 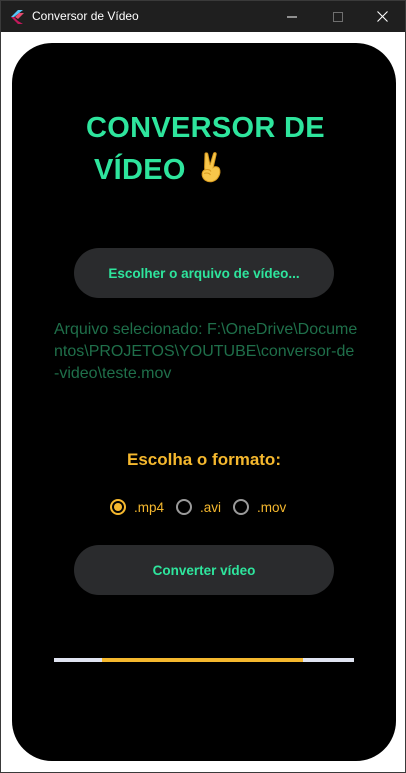 What do you see at coordinates (272, 507) in the screenshot?
I see `format-label-mov: .mov` at bounding box center [272, 507].